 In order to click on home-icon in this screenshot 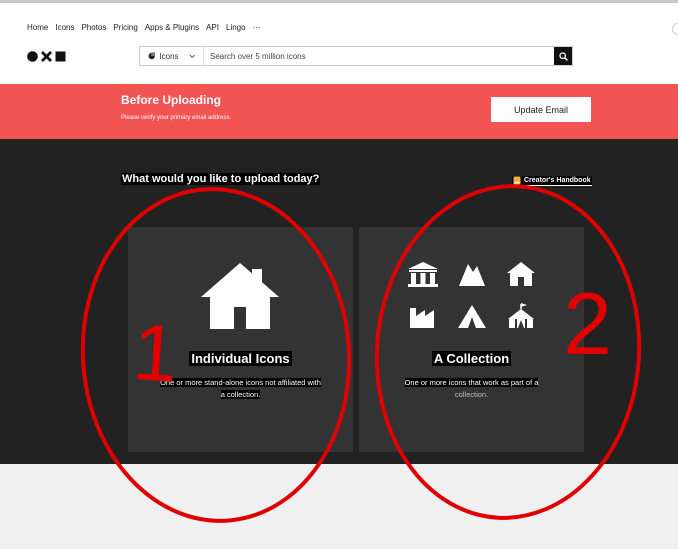, I will do `click(521, 274)`.